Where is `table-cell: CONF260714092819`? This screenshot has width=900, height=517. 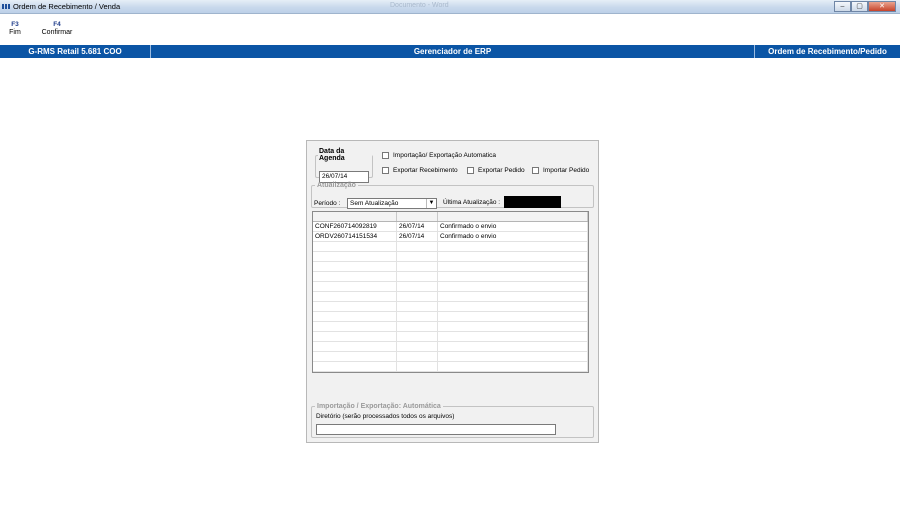 table-cell: CONF260714092819 is located at coordinates (355, 226).